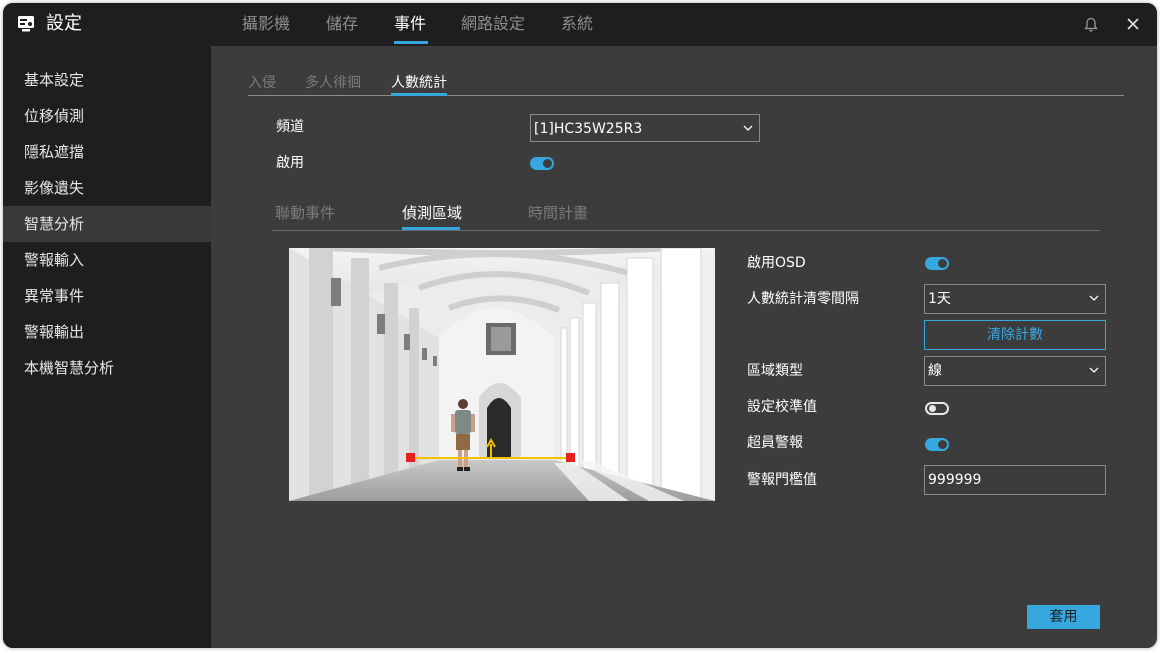 The image size is (1160, 653). What do you see at coordinates (69, 368) in the screenshot?
I see `sidebar-item-label: 本機智慧分析` at bounding box center [69, 368].